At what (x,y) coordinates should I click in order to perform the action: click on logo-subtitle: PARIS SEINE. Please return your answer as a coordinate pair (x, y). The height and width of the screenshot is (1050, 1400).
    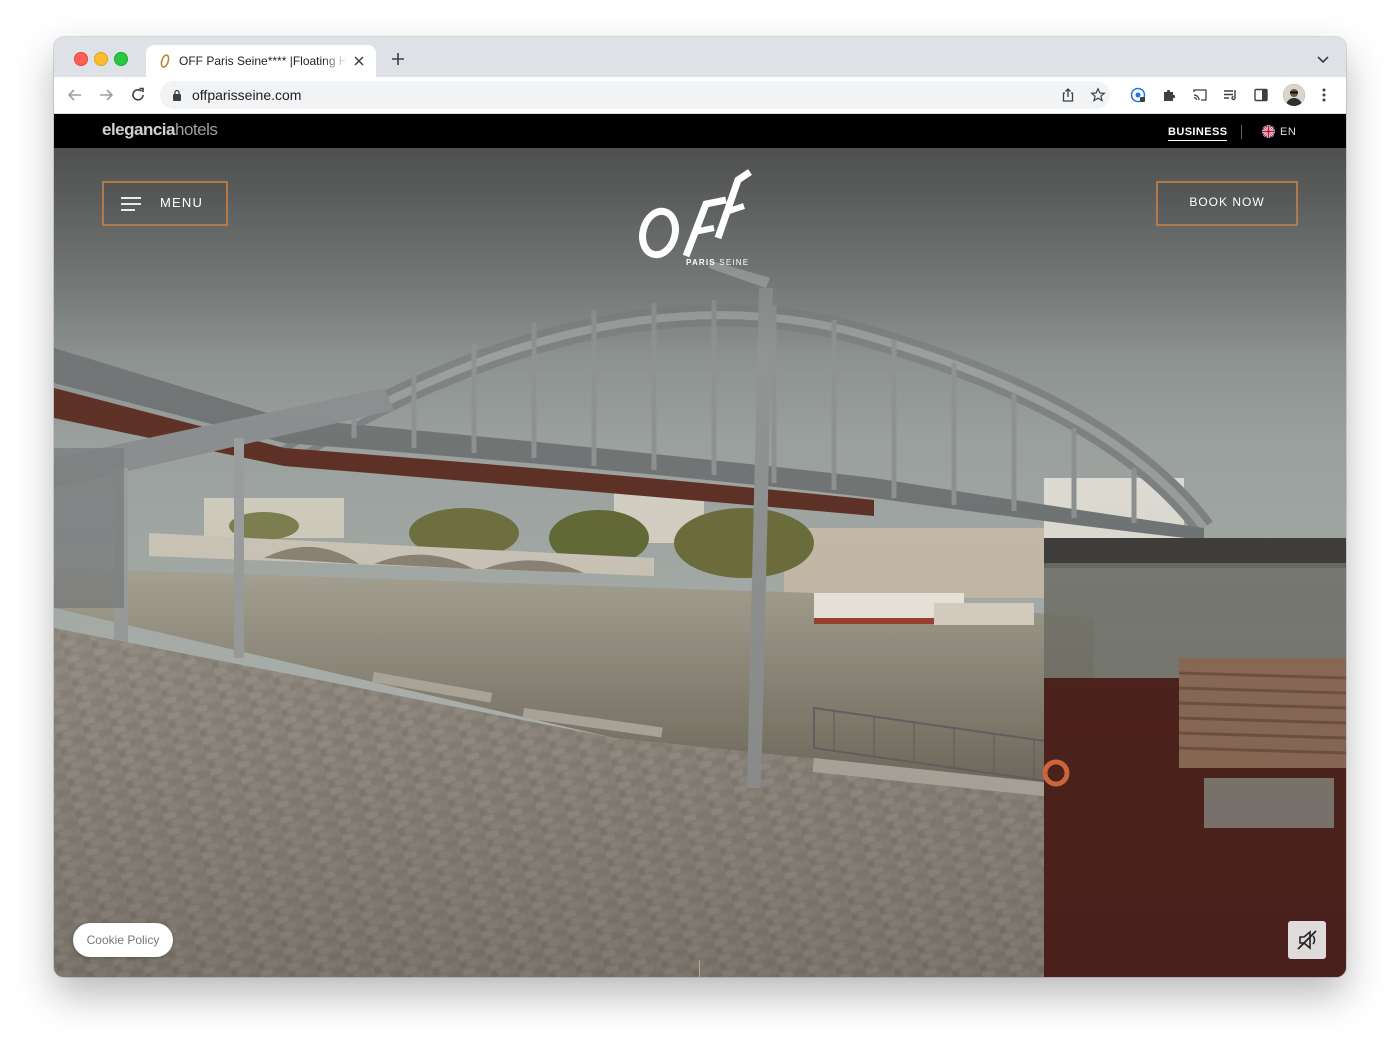
    Looking at the image, I should click on (718, 262).